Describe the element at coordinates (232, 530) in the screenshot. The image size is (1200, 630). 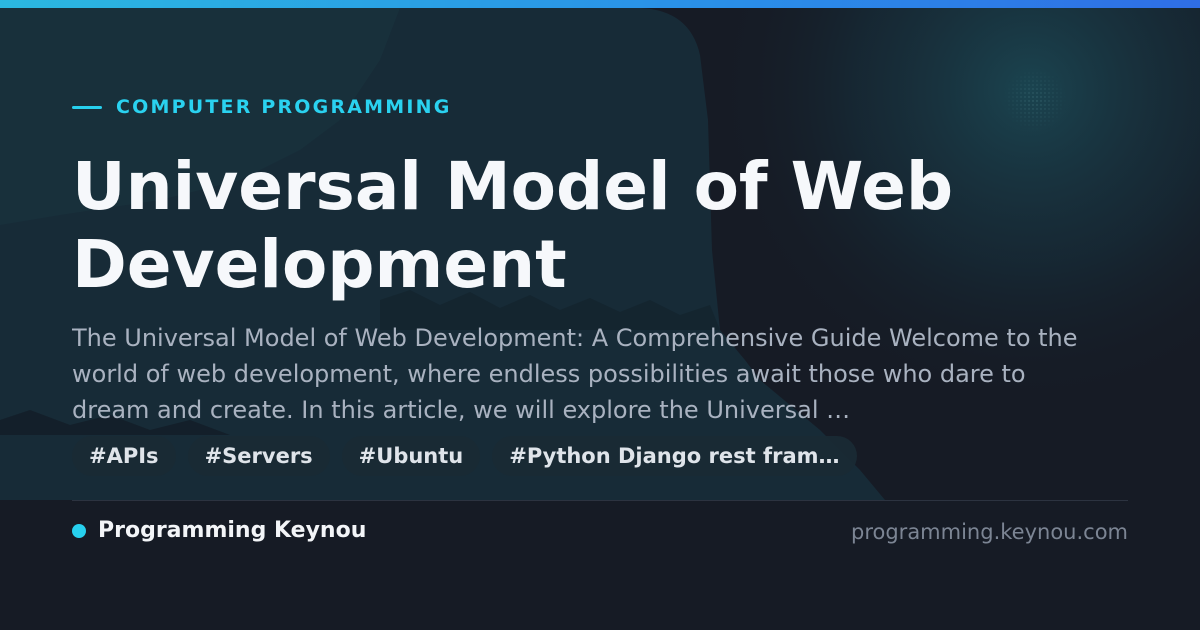
I see `site-name: Programming Keynou` at that location.